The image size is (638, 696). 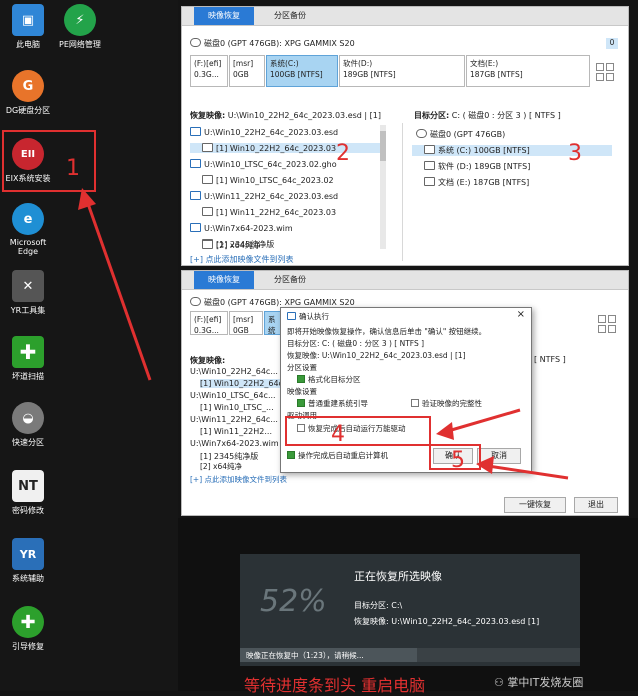 I want to click on progress-image-label: 恢复映像:, so click(x=371, y=621).